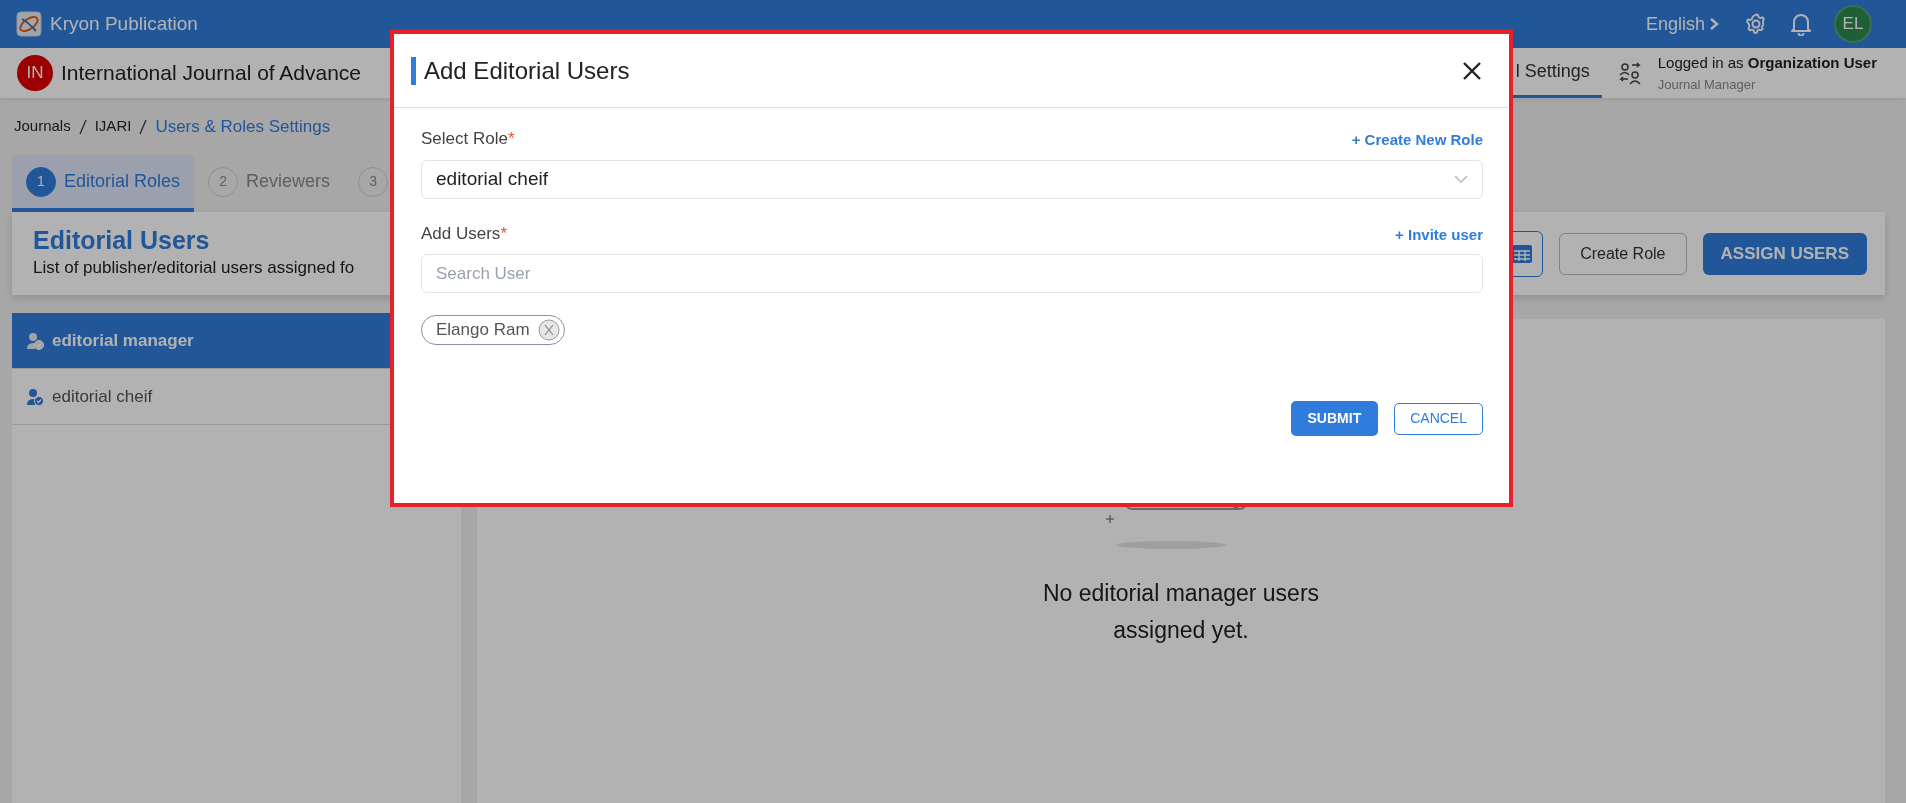  What do you see at coordinates (1181, 612) in the screenshot?
I see `empty-state-message: No editorial manager users assigned yet.` at bounding box center [1181, 612].